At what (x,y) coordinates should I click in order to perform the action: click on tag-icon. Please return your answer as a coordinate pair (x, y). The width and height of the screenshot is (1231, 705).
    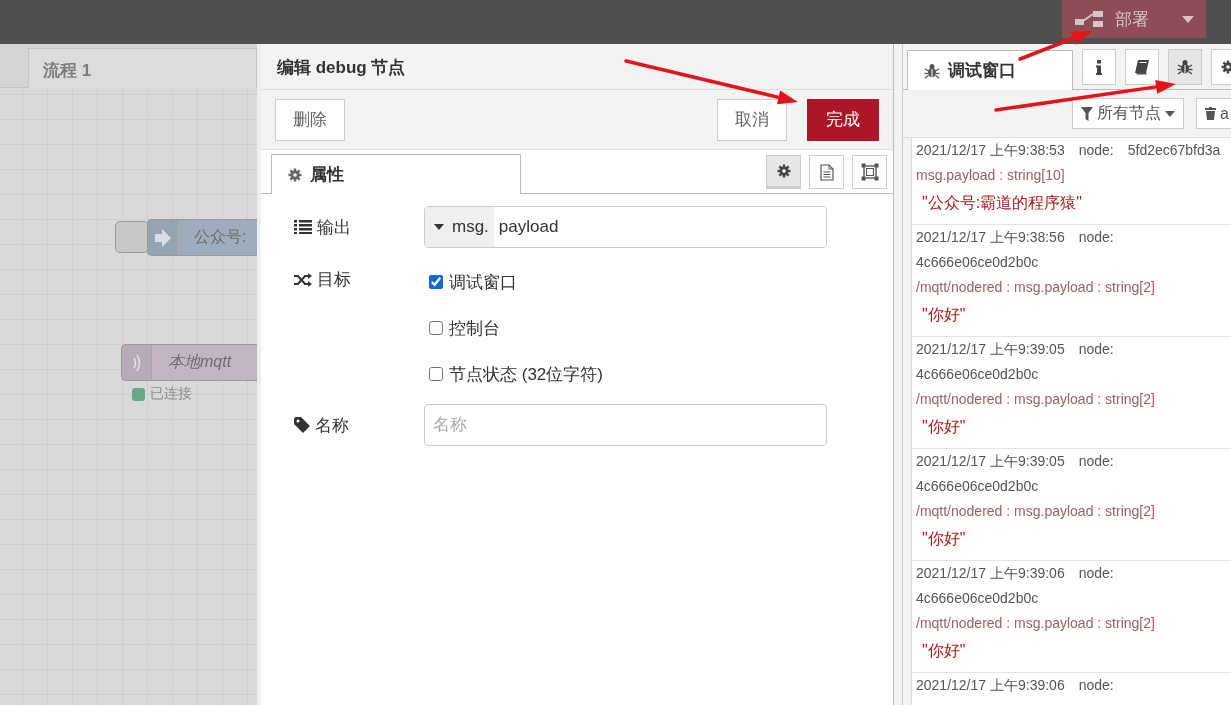
    Looking at the image, I should click on (302, 425).